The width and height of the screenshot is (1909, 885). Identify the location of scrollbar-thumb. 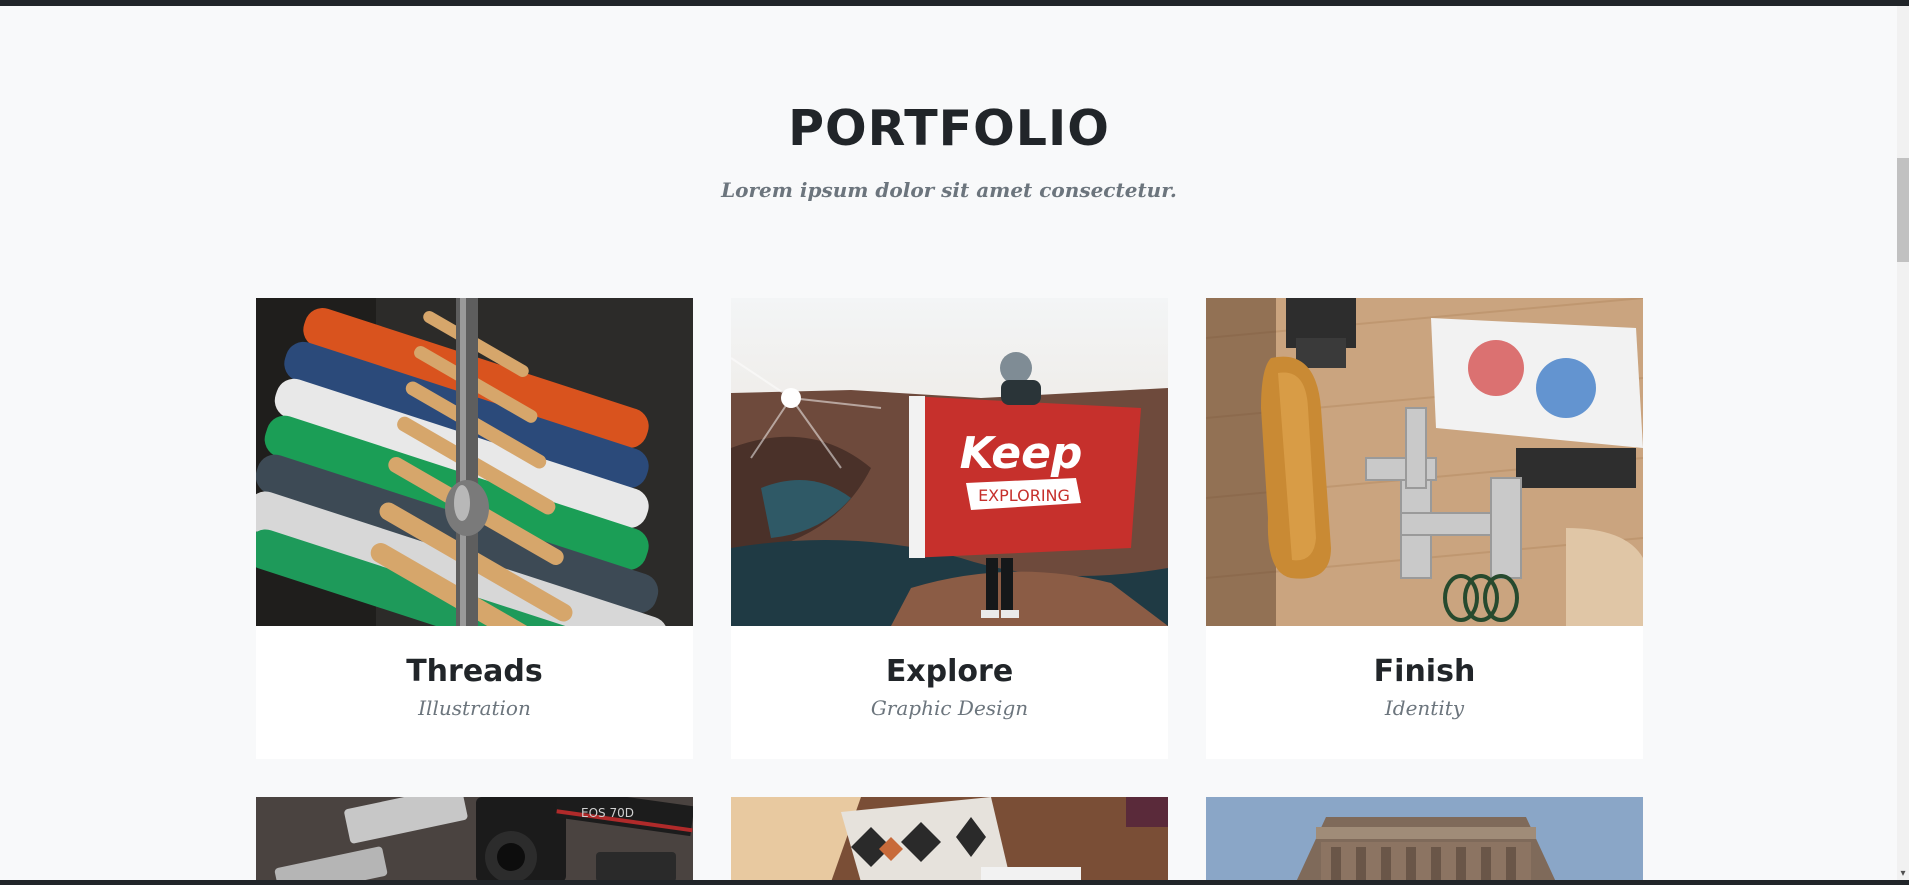
(1903, 210).